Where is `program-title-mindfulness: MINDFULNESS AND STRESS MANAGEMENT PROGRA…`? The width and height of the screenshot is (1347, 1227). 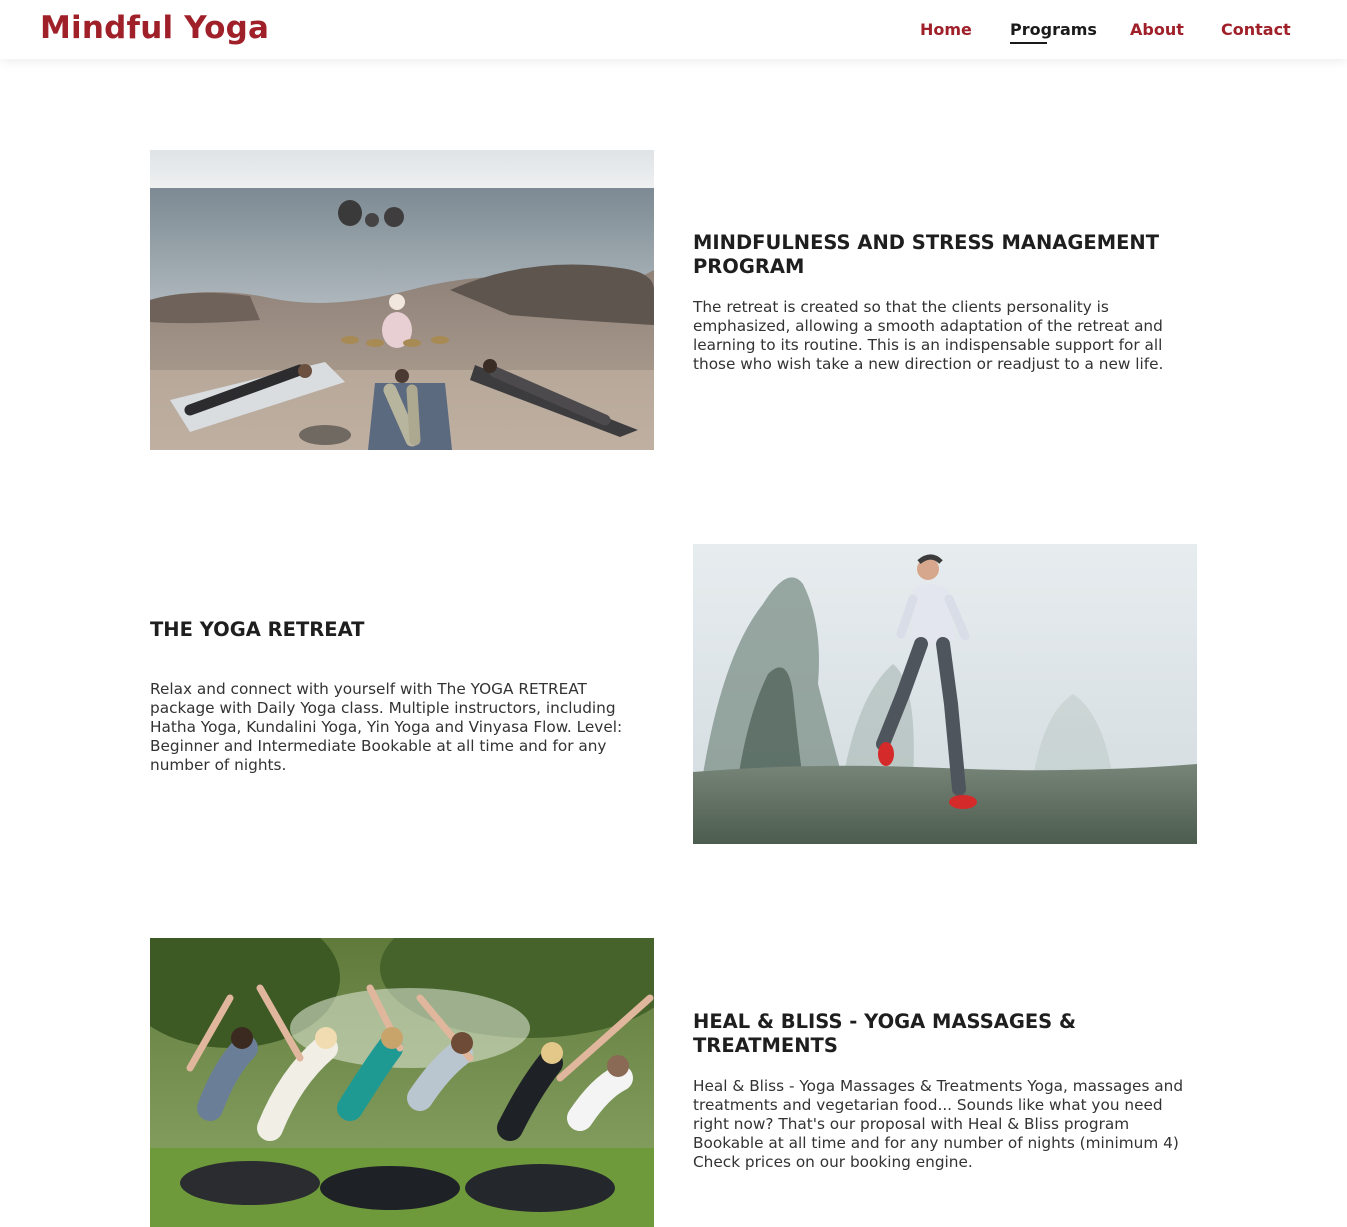 program-title-mindfulness: MINDFULNESS AND STRESS MANAGEMENT PROGRA… is located at coordinates (926, 254).